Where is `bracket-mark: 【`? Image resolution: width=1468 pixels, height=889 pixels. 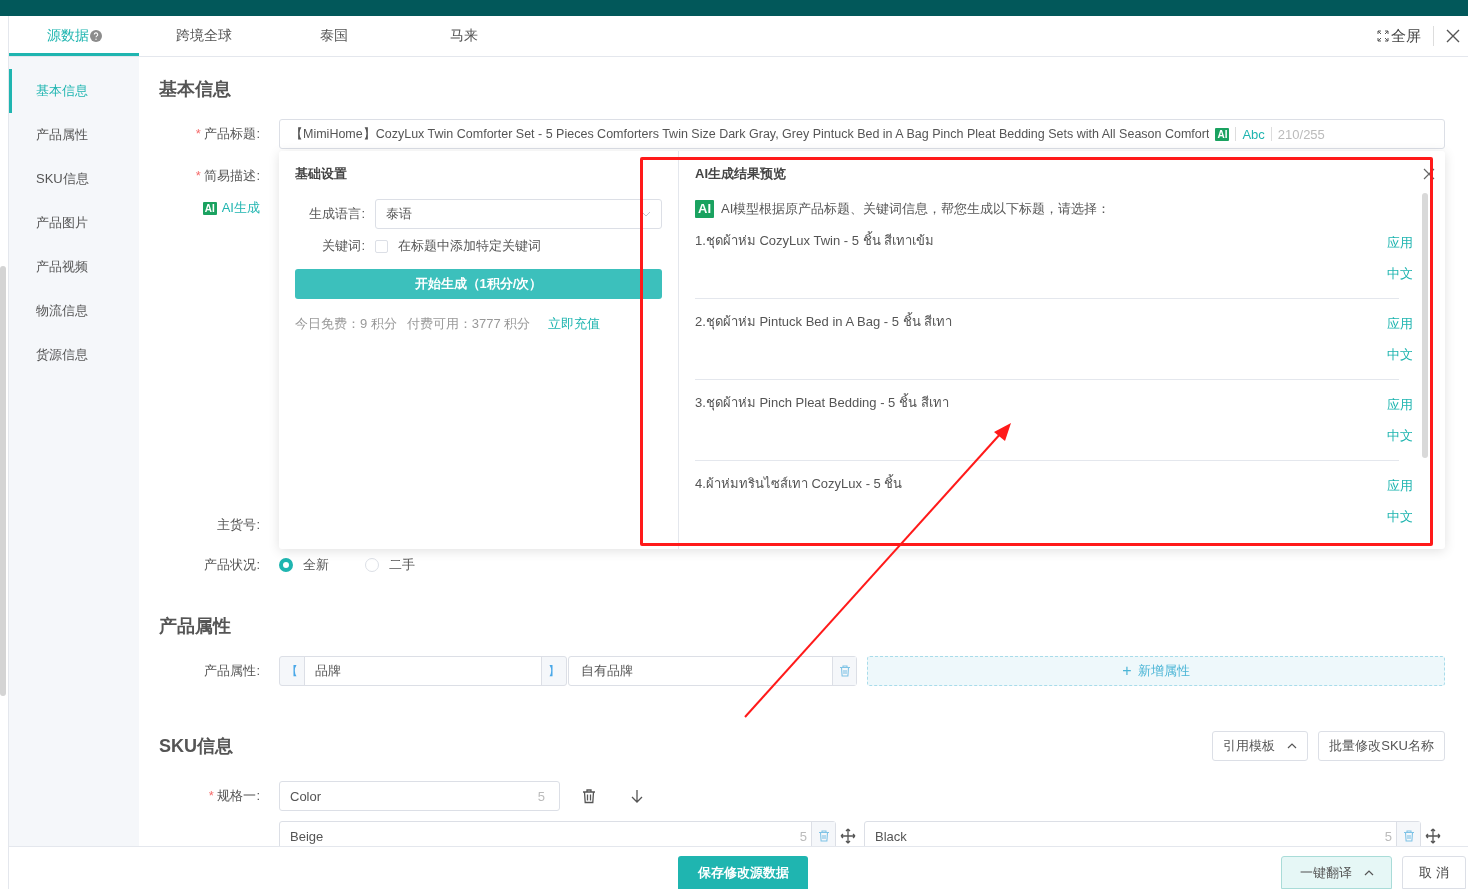 bracket-mark: 【 is located at coordinates (292, 671).